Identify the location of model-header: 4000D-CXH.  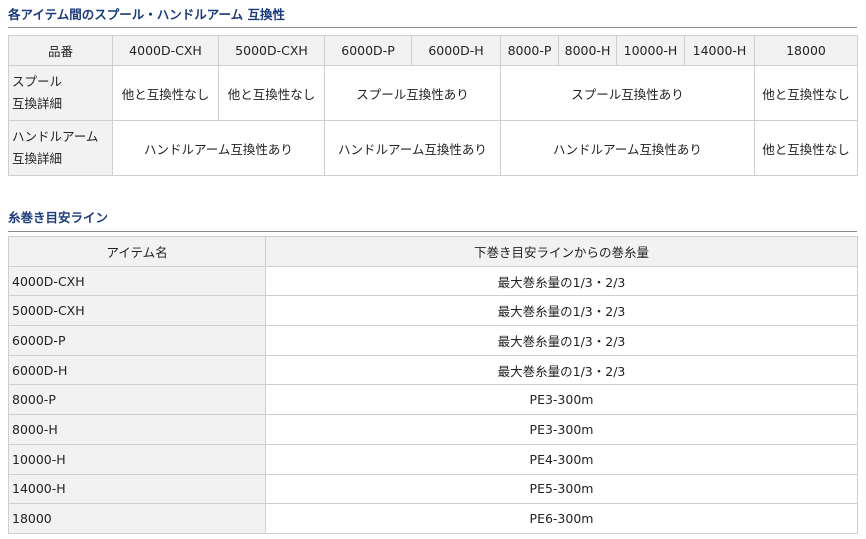
(165, 50).